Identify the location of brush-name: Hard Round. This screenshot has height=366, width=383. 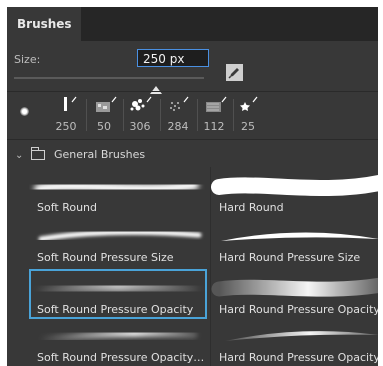
(251, 207).